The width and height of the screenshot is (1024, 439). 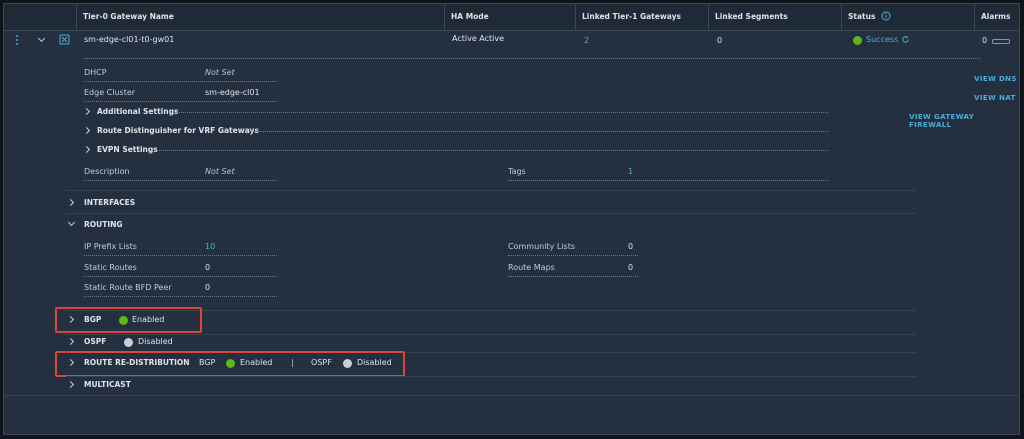 What do you see at coordinates (532, 58) in the screenshot?
I see `row-divider` at bounding box center [532, 58].